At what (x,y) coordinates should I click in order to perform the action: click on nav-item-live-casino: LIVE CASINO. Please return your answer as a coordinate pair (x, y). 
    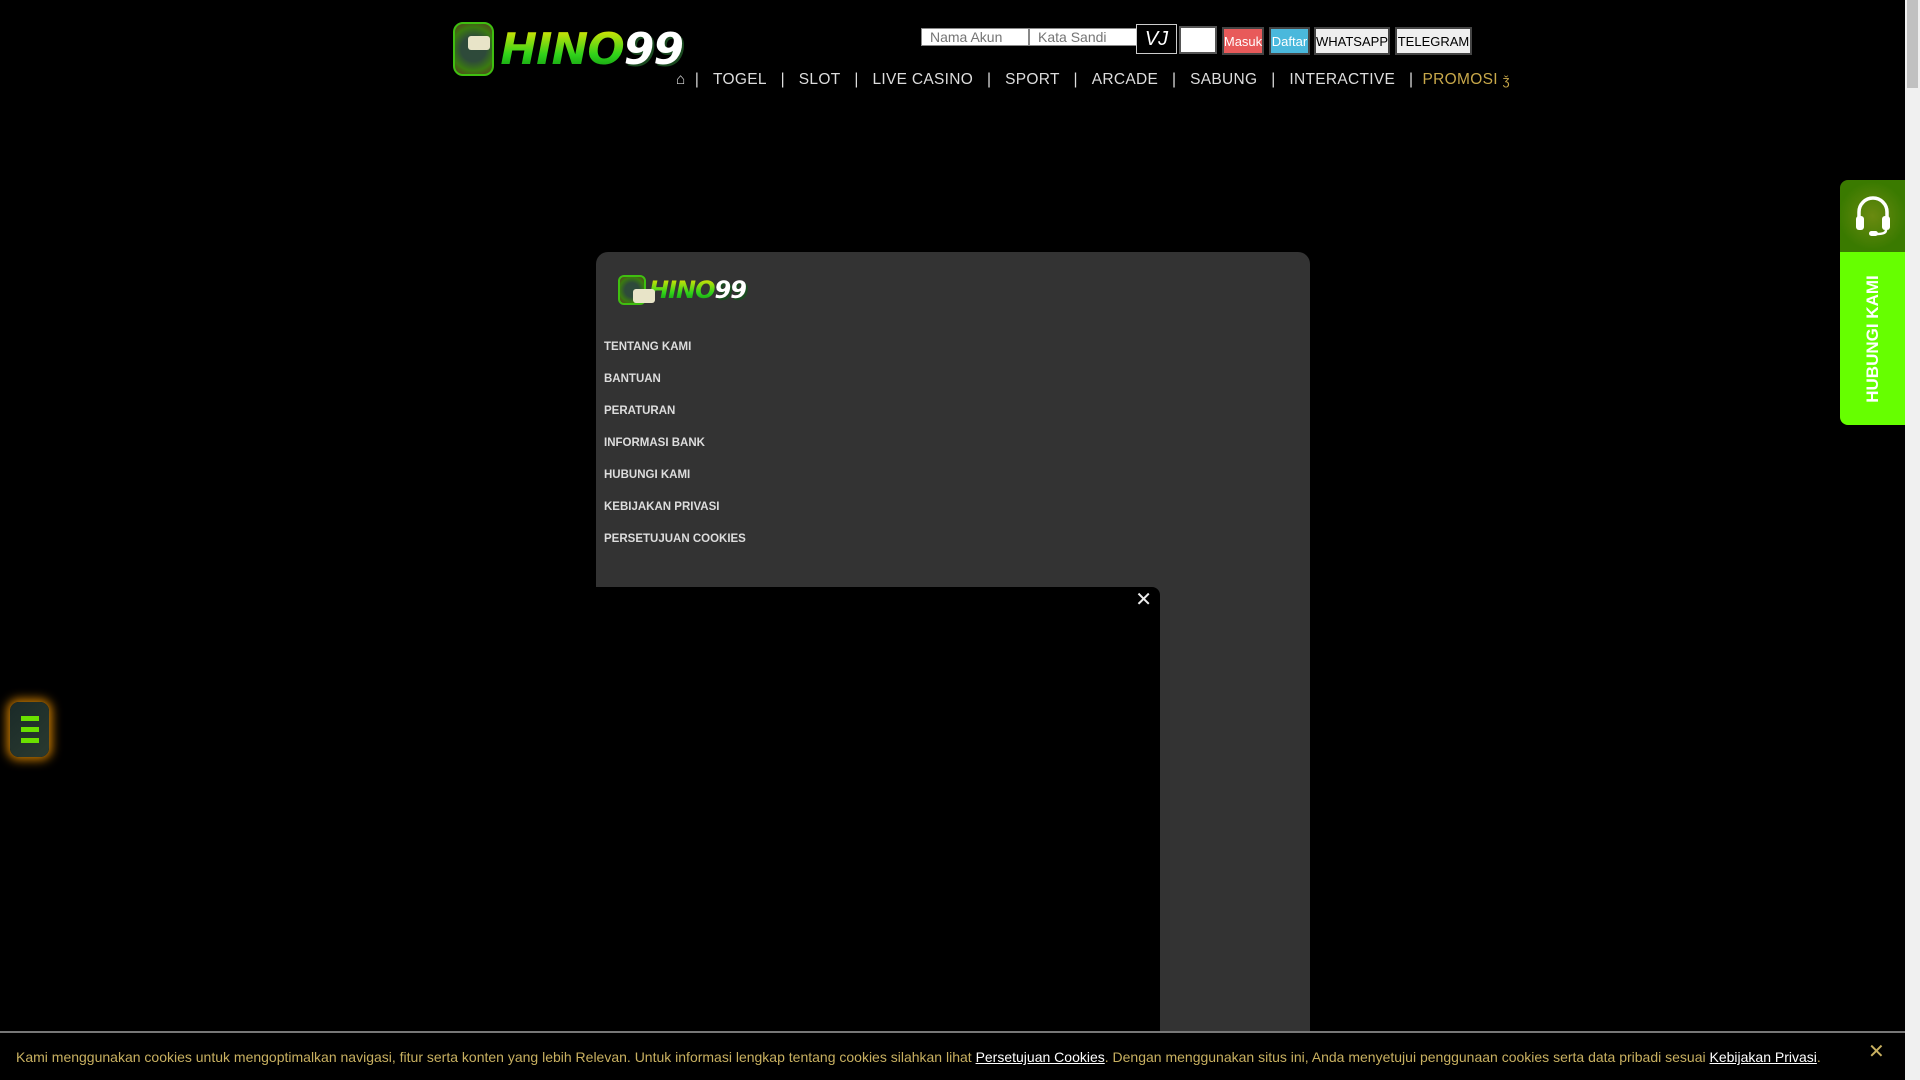
    Looking at the image, I should click on (922, 80).